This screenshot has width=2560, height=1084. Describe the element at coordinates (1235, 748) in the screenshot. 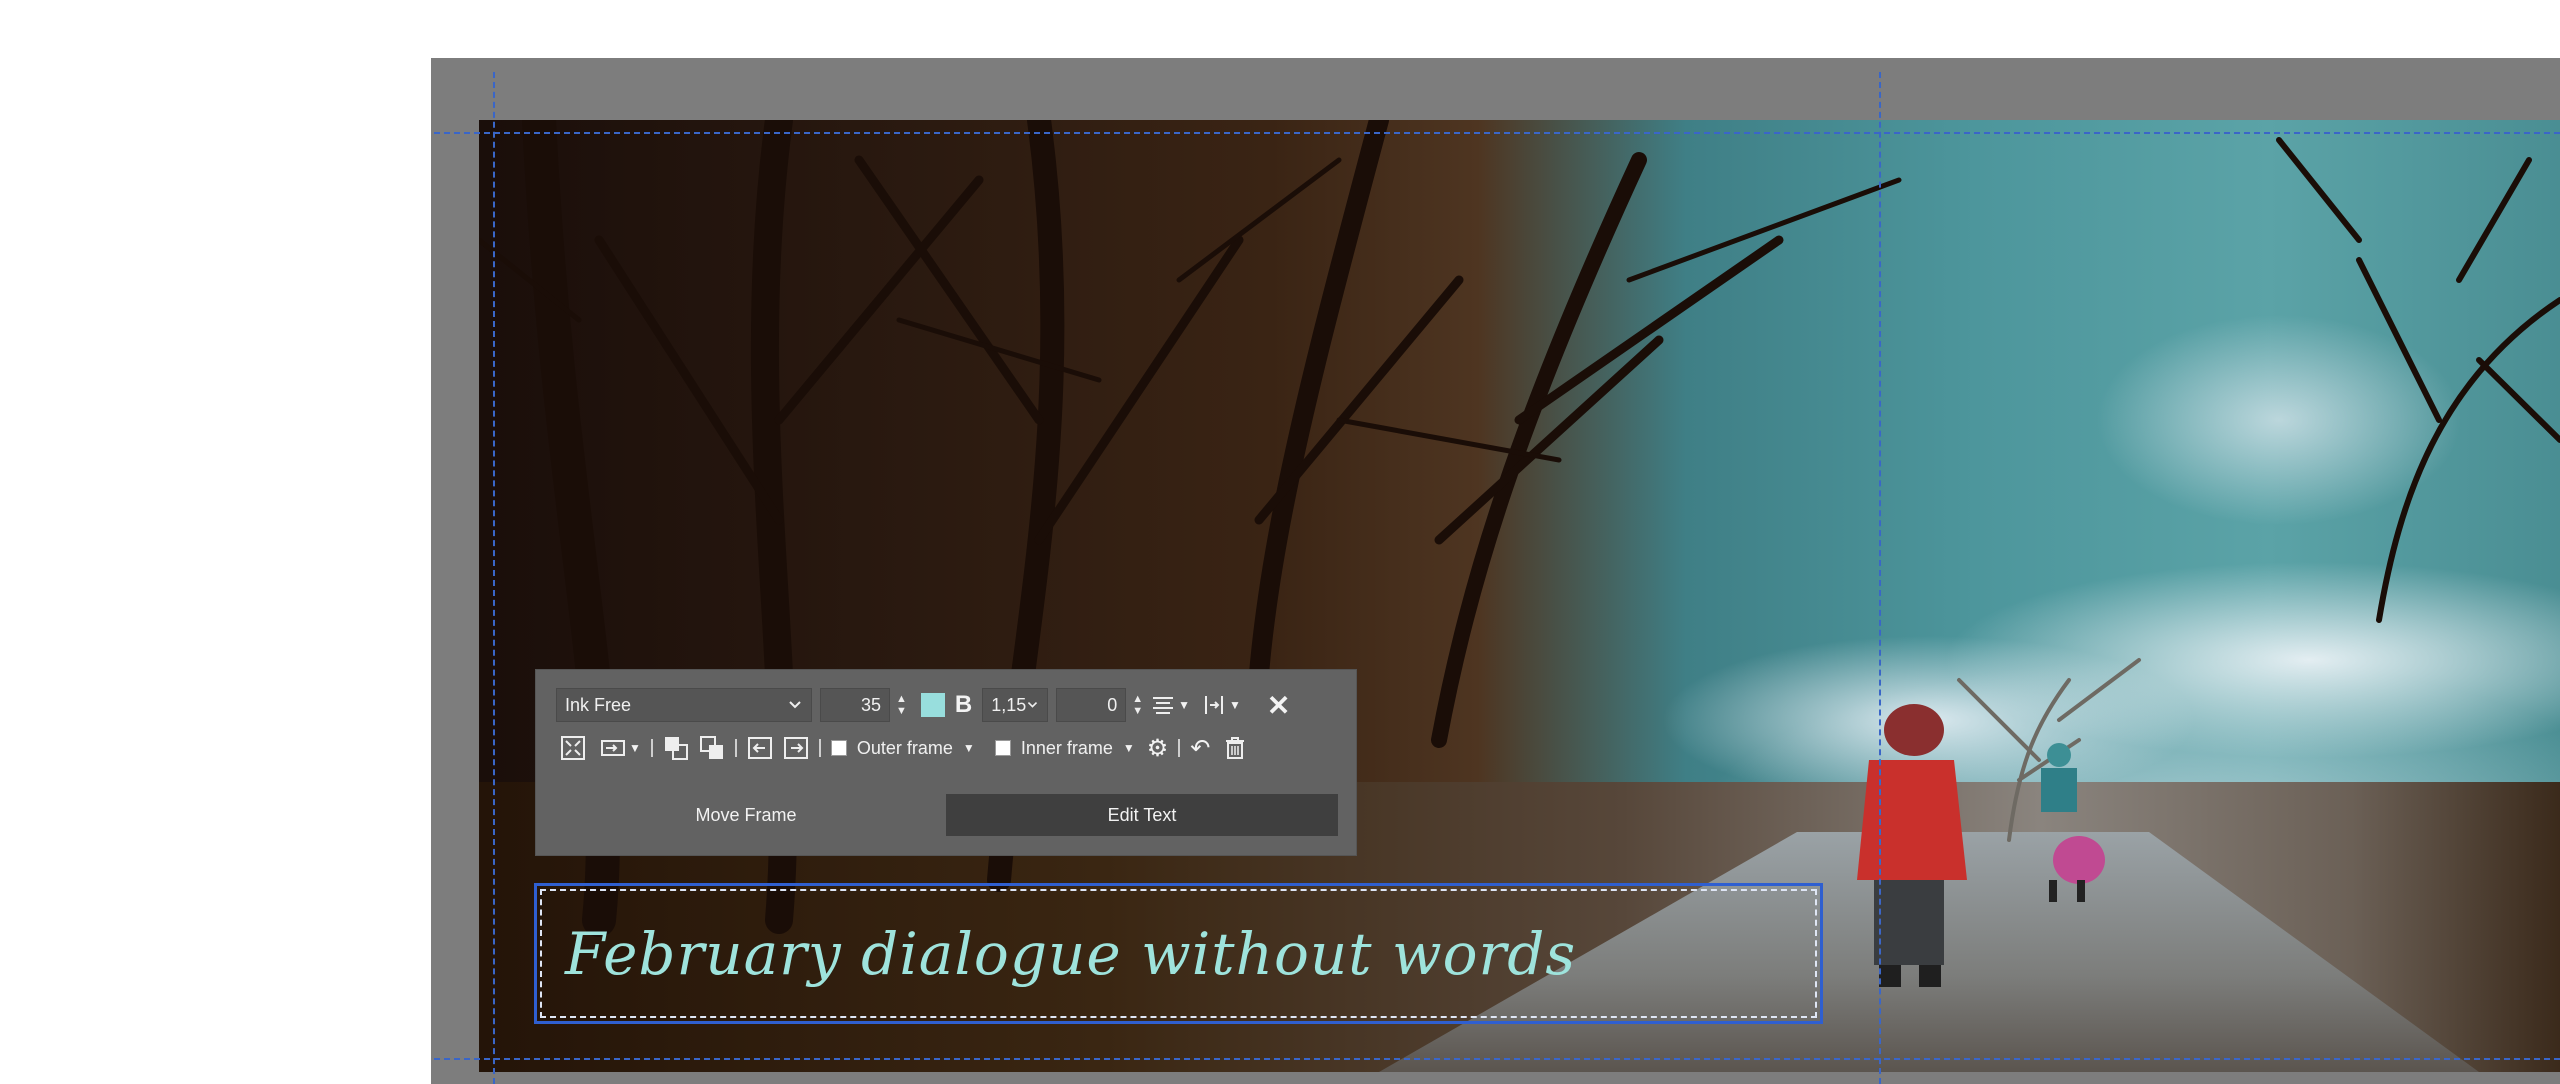

I see `trash-icon` at that location.